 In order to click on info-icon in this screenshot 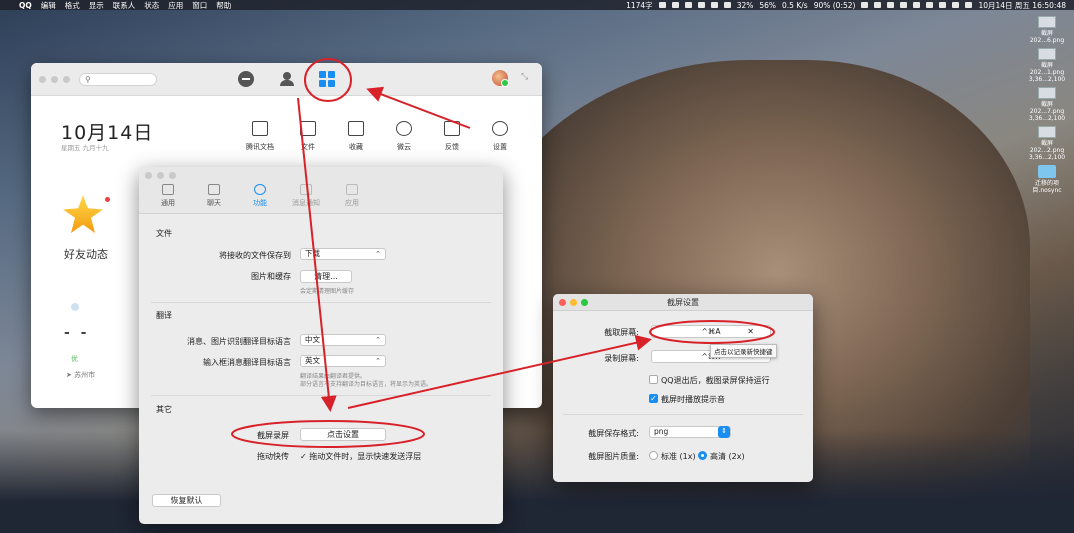, I will do `click(878, 5)`.